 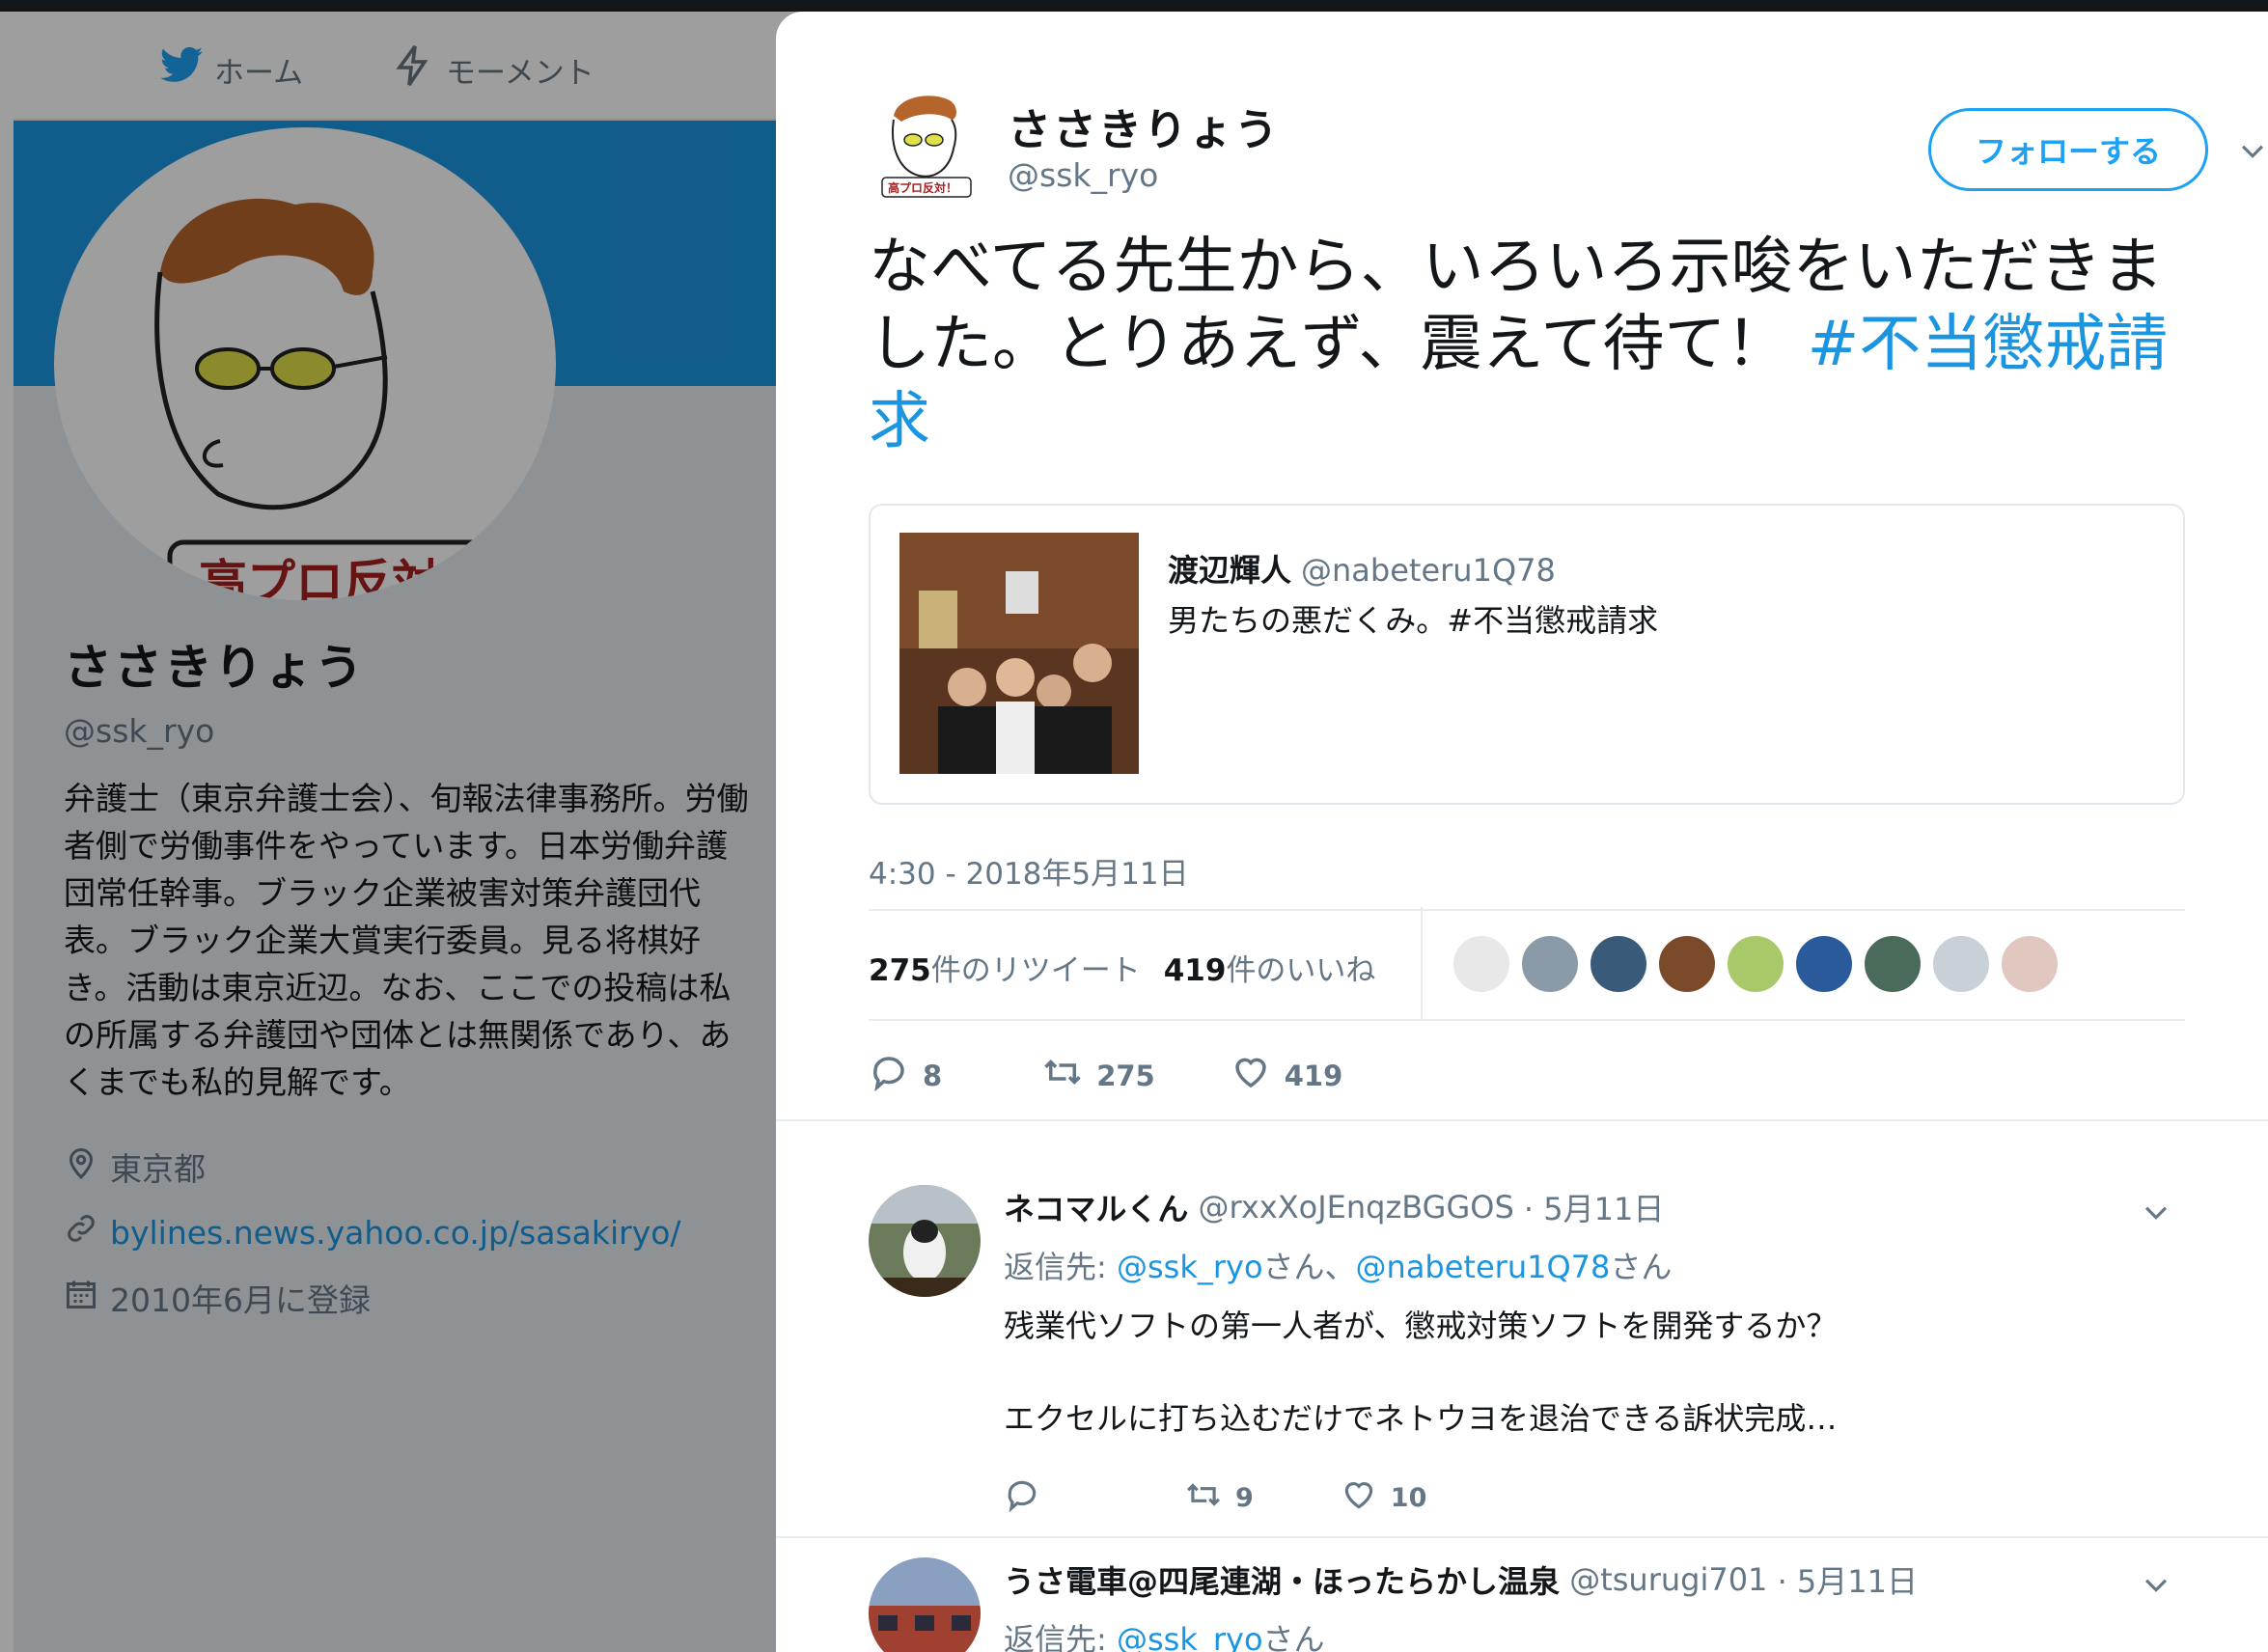 What do you see at coordinates (1083, 175) in the screenshot?
I see `author-handle: @ssk_ryo` at bounding box center [1083, 175].